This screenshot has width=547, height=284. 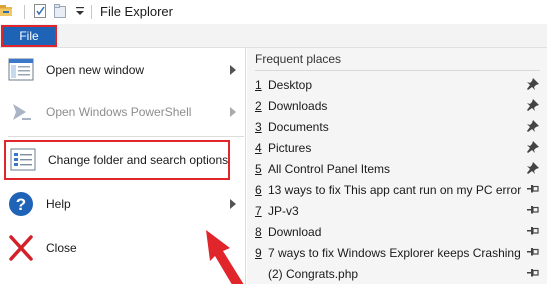 I want to click on frequent-place-item: 8 Download, so click(x=400, y=231).